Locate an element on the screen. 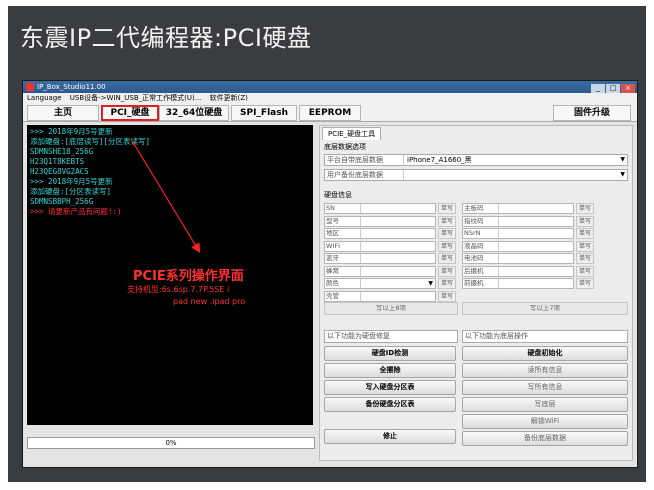 The width and height of the screenshot is (654, 490). annotation-headline: PCIE系列操作界面 is located at coordinates (188, 276).